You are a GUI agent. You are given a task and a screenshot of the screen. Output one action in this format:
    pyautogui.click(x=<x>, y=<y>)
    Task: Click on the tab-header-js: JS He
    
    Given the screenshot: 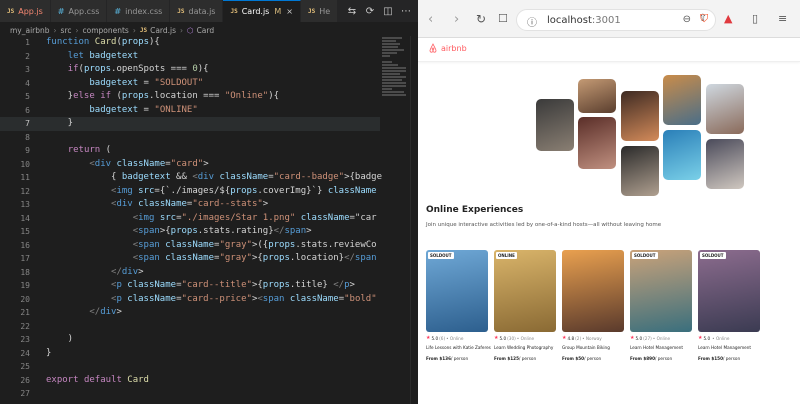 What is the action you would take?
    pyautogui.click(x=319, y=11)
    